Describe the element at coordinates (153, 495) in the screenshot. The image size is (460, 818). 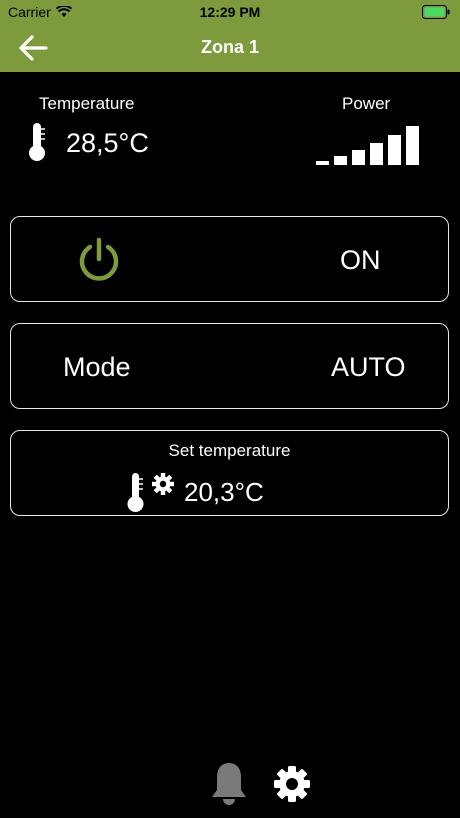
I see `thermometer-gear-icon` at that location.